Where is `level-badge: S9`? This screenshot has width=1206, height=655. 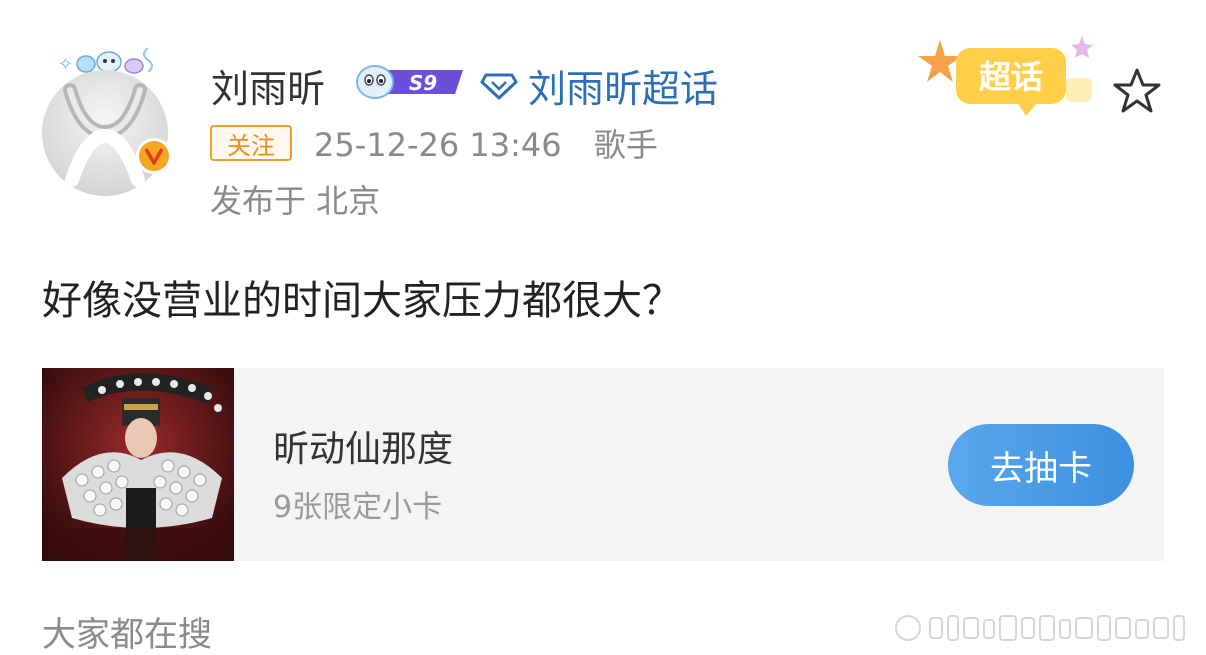 level-badge: S9 is located at coordinates (411, 81).